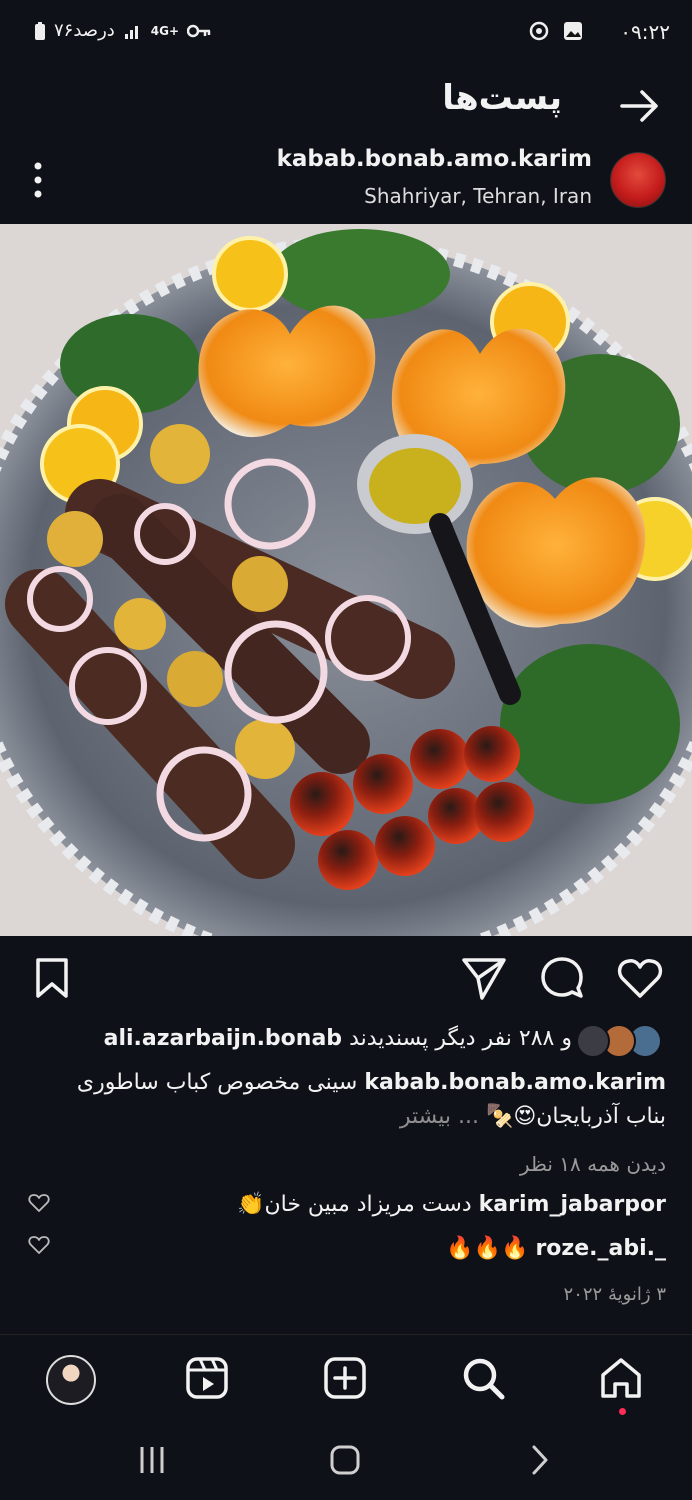  What do you see at coordinates (484, 978) in the screenshot?
I see `send-icon` at bounding box center [484, 978].